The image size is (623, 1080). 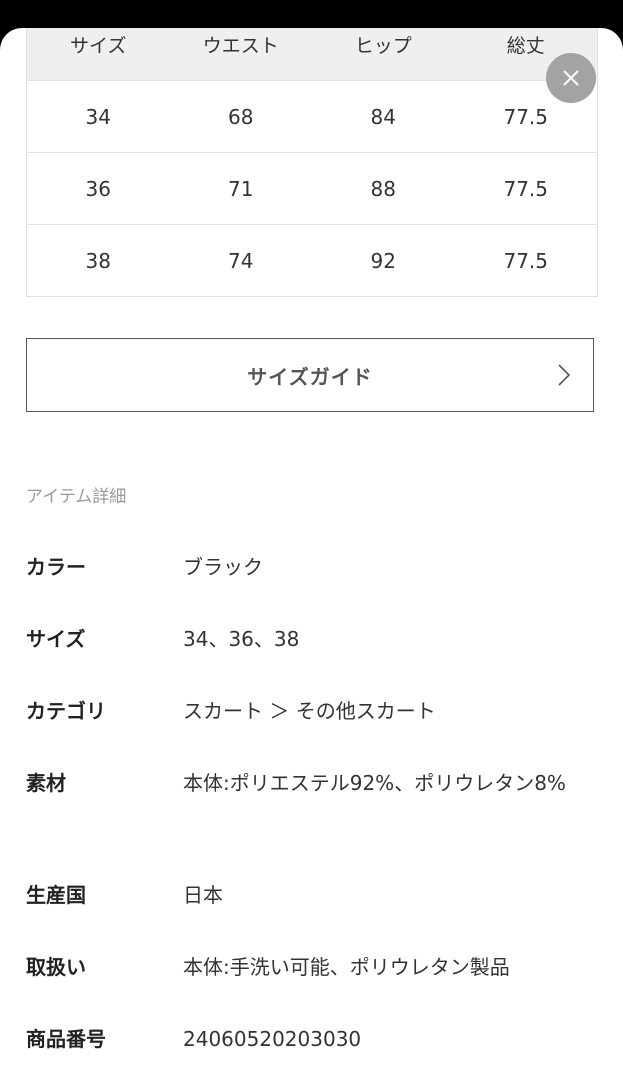 I want to click on table-cell: 36, so click(x=98, y=188).